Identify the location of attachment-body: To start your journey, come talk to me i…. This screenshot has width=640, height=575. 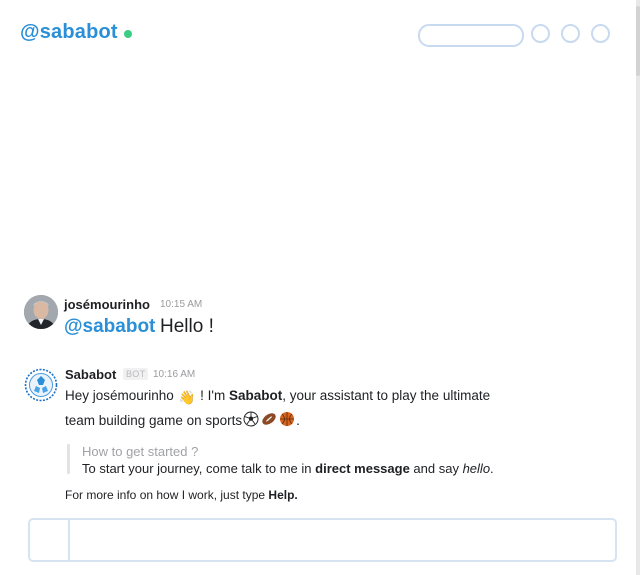
(288, 468).